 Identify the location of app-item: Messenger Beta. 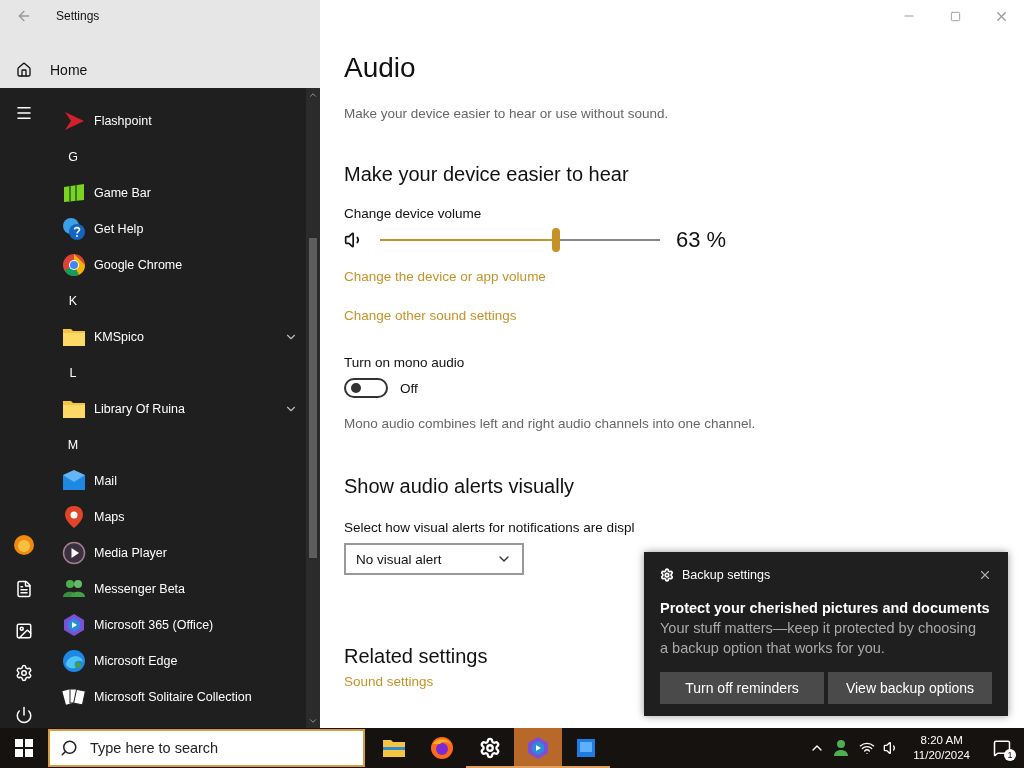
(177, 589).